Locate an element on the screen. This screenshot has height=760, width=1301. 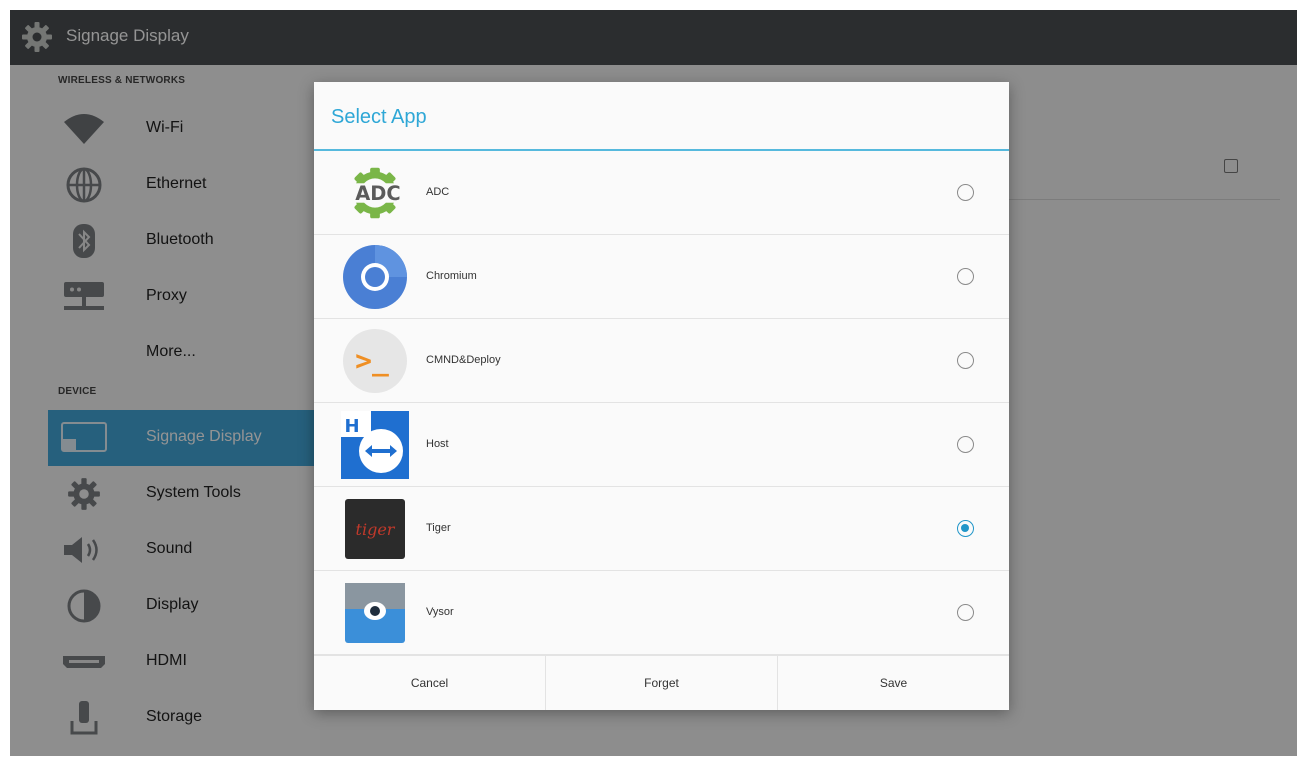
app-radio-cmnd-deploy is located at coordinates (965, 360).